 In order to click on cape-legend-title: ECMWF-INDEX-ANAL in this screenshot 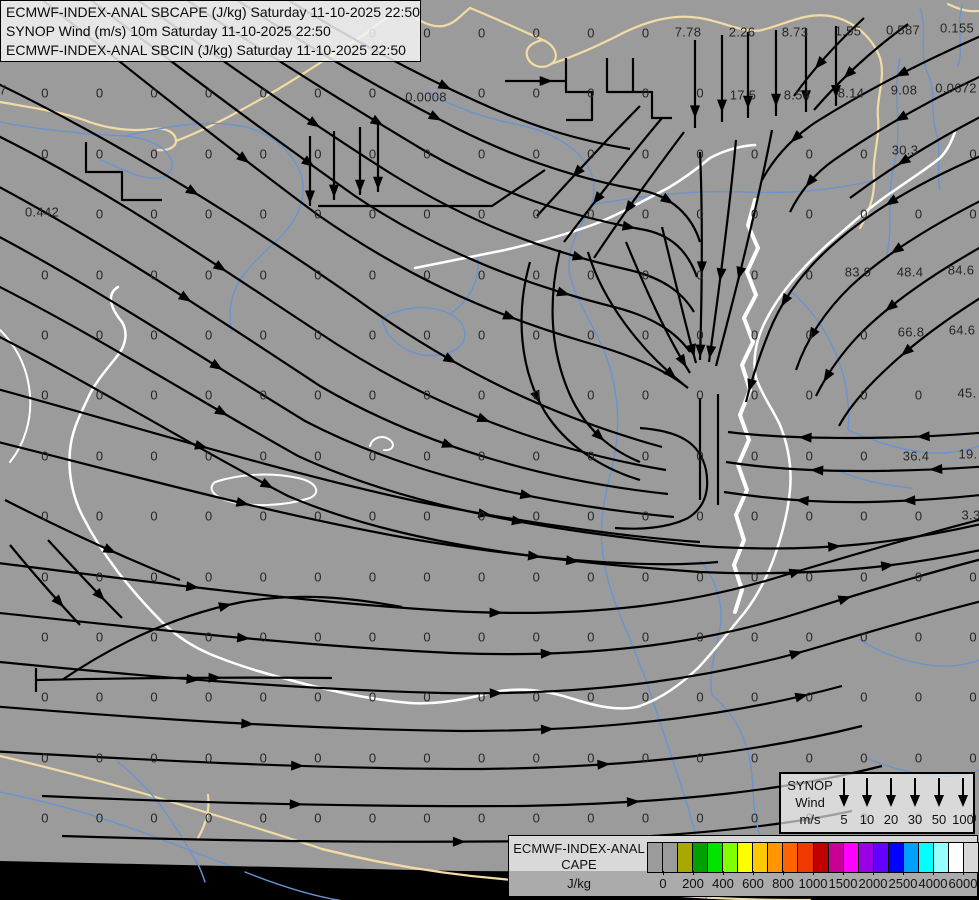, I will do `click(579, 848)`.